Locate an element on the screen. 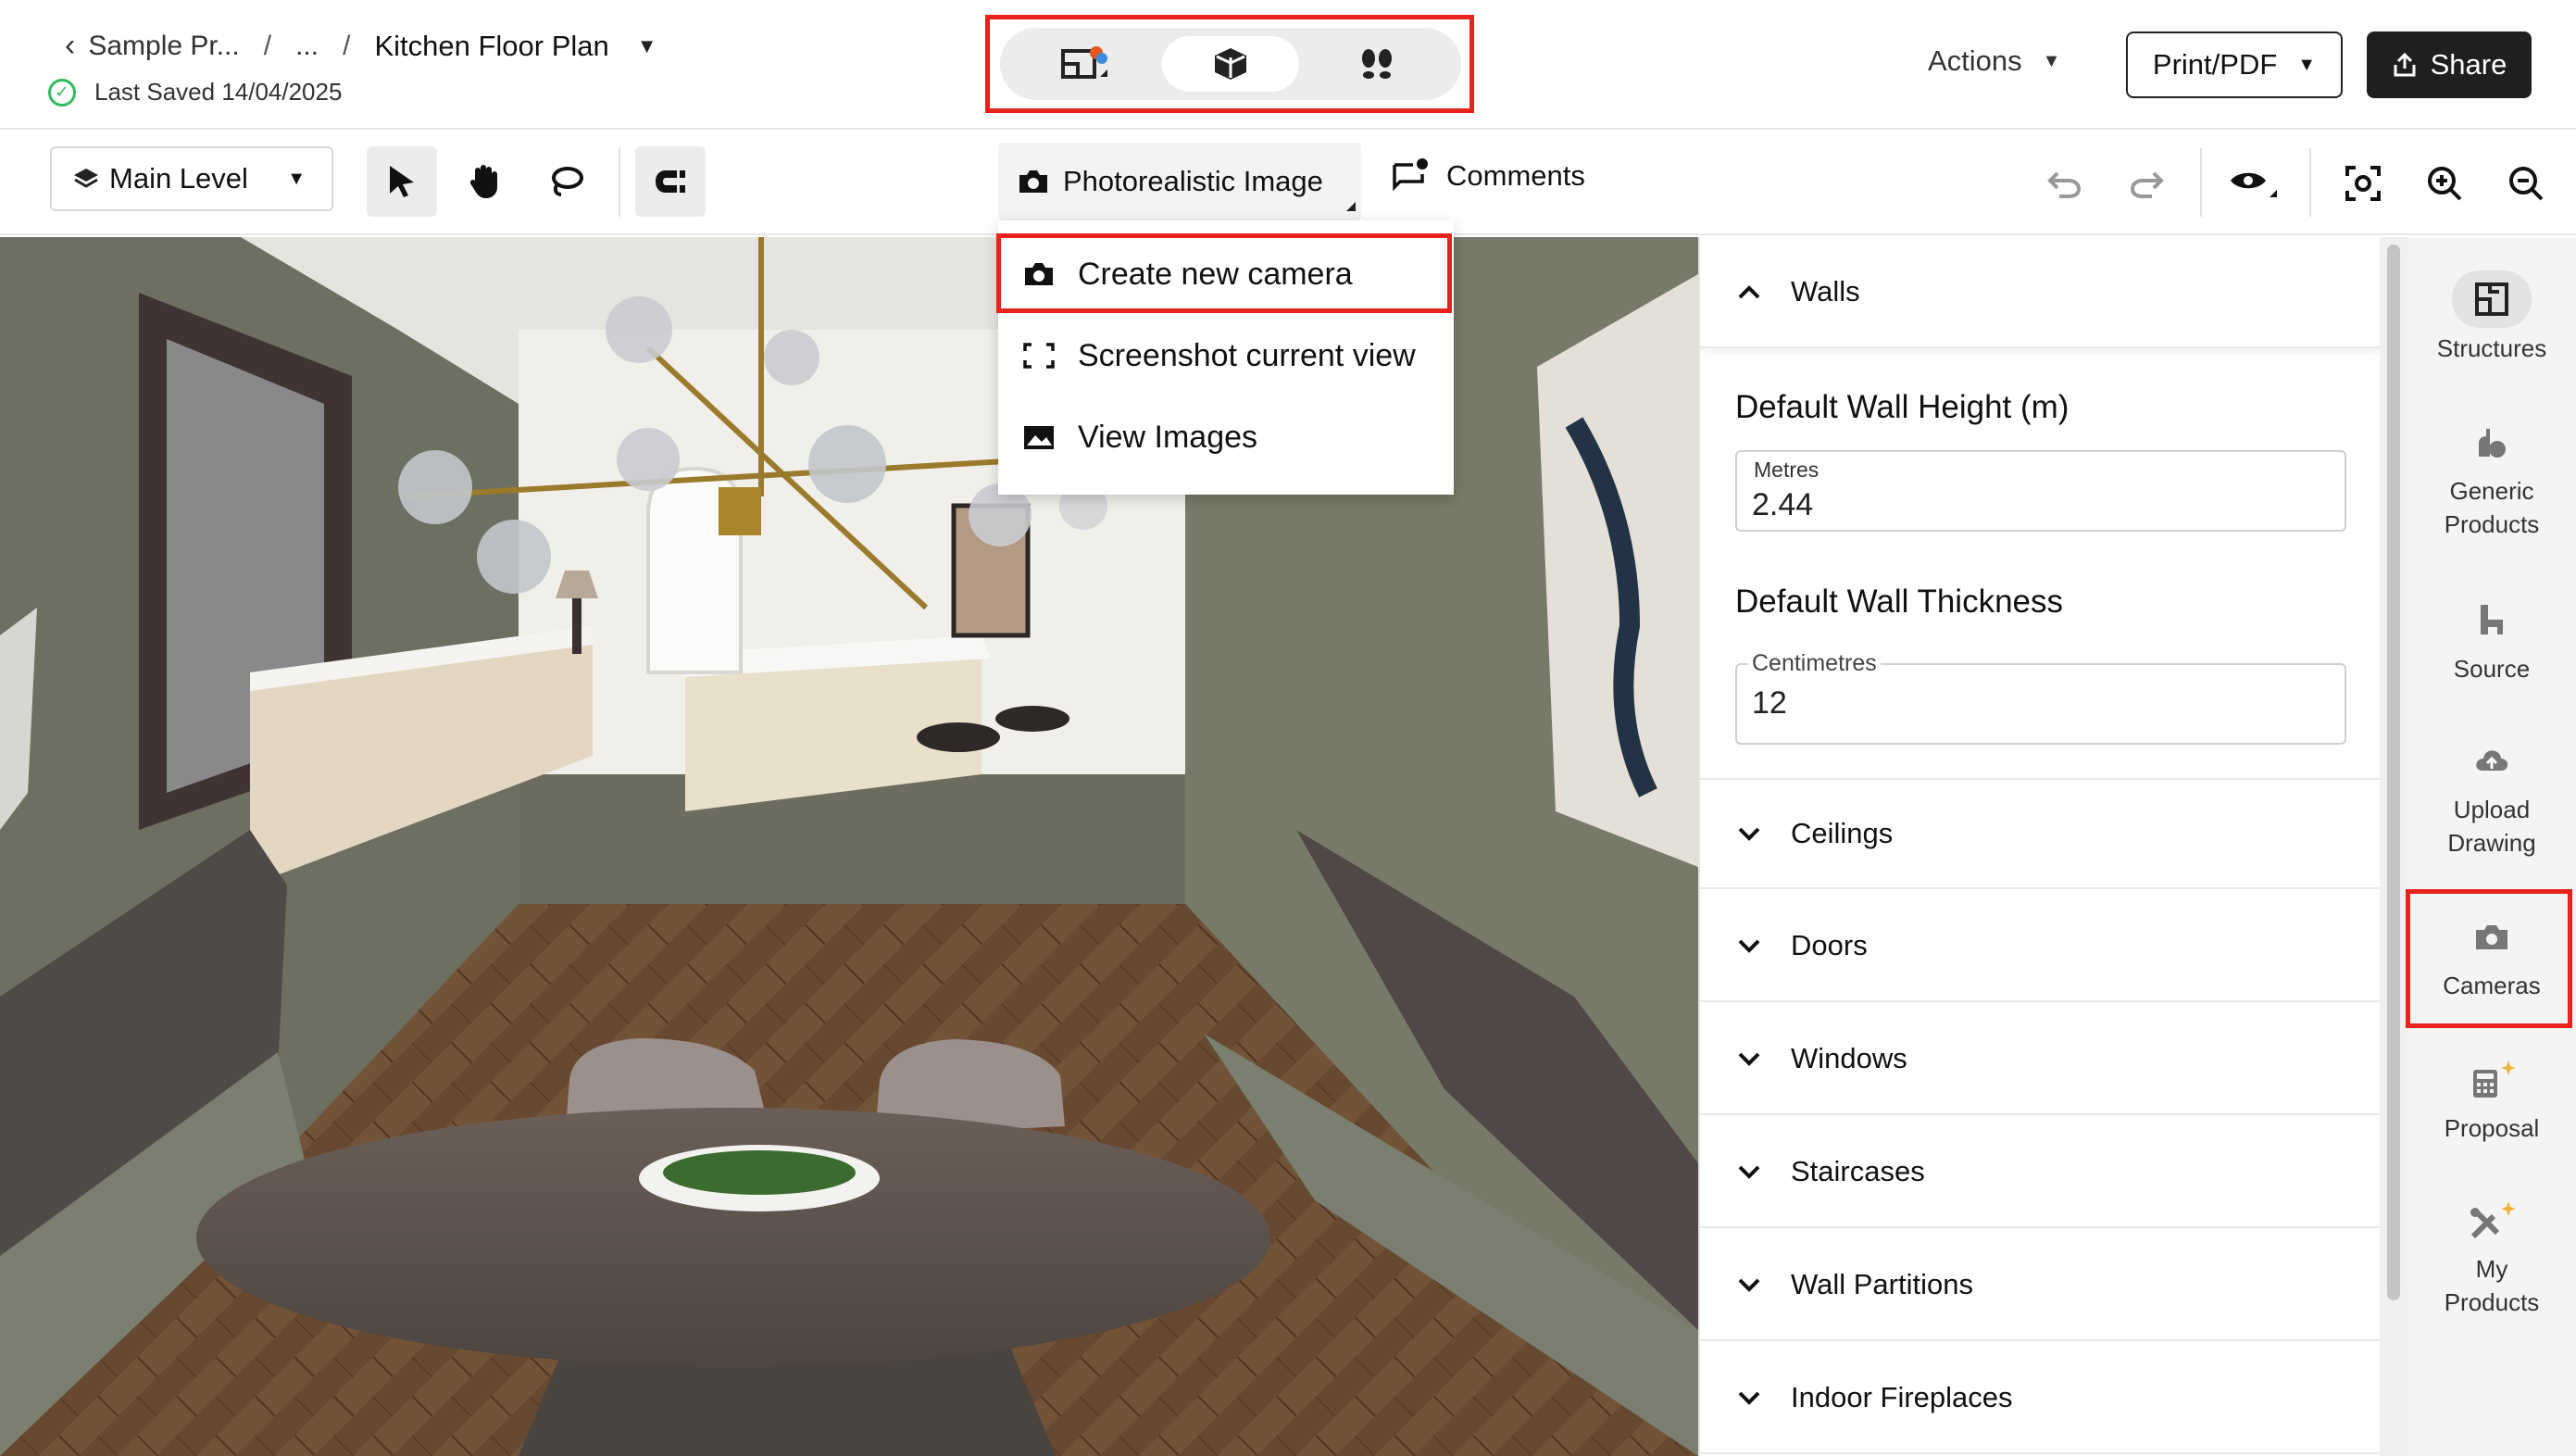  section-label: Ceilings is located at coordinates (1843, 833).